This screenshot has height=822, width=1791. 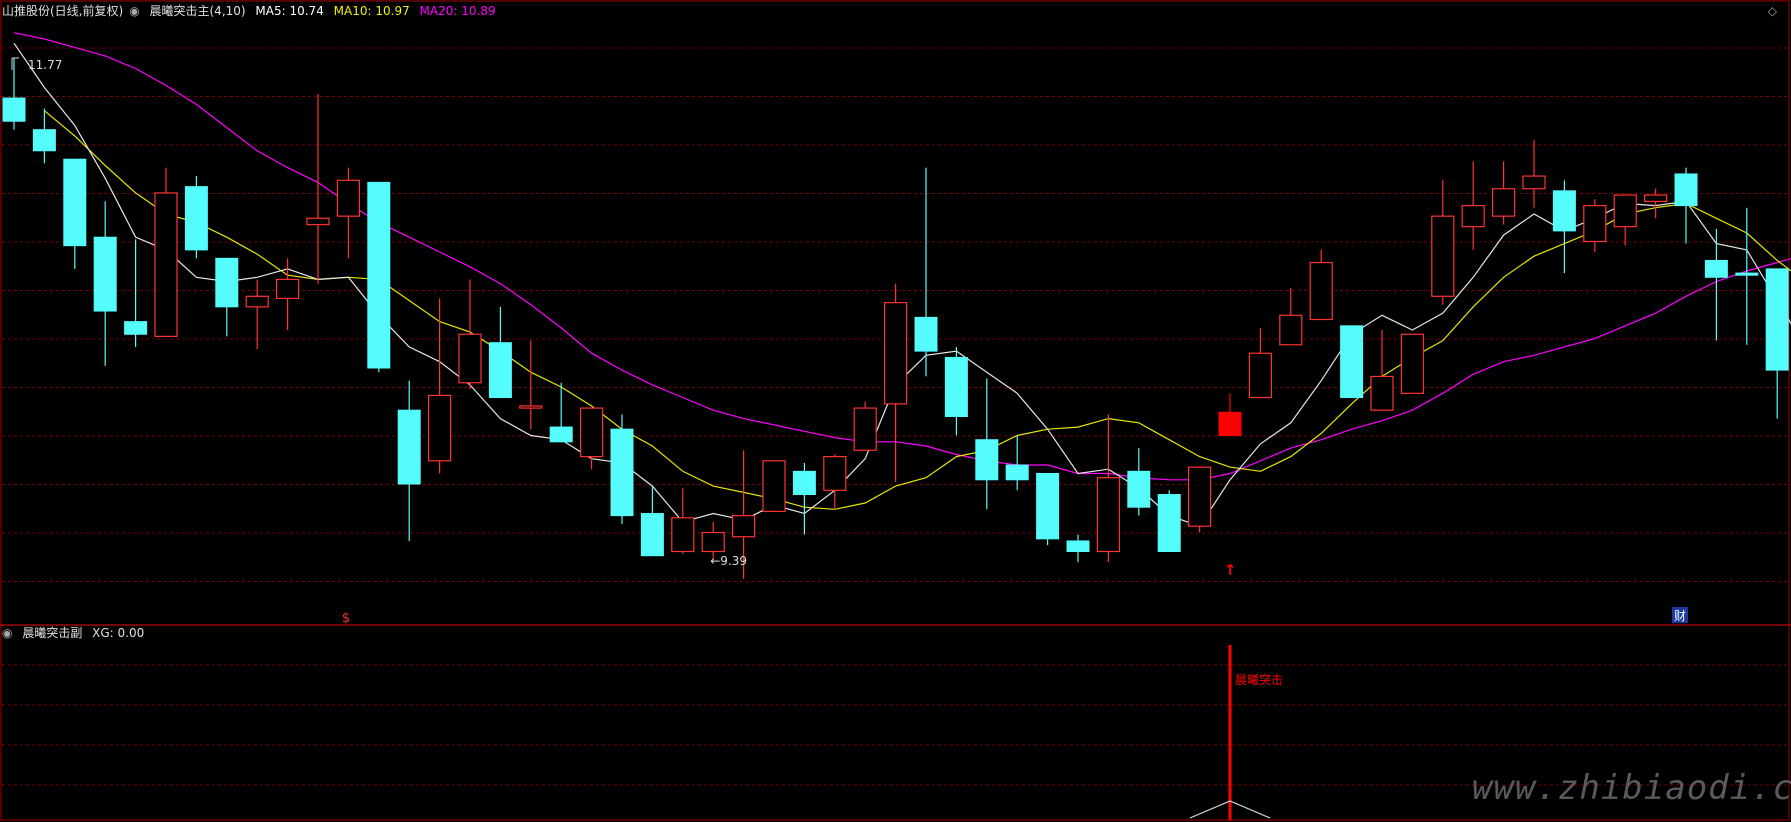 I want to click on stock-title: 山推股份(日线,前复权), so click(x=62, y=11).